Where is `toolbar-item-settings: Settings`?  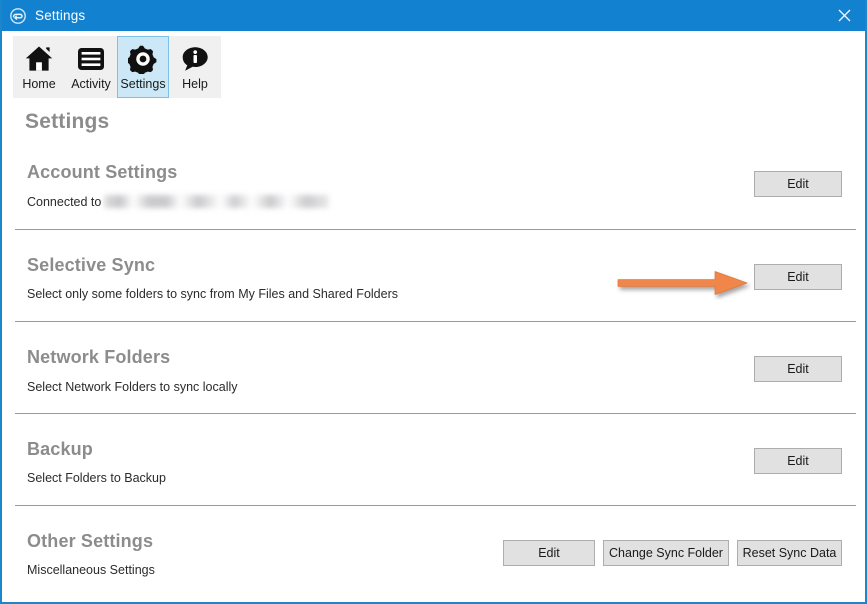
toolbar-item-settings: Settings is located at coordinates (143, 67).